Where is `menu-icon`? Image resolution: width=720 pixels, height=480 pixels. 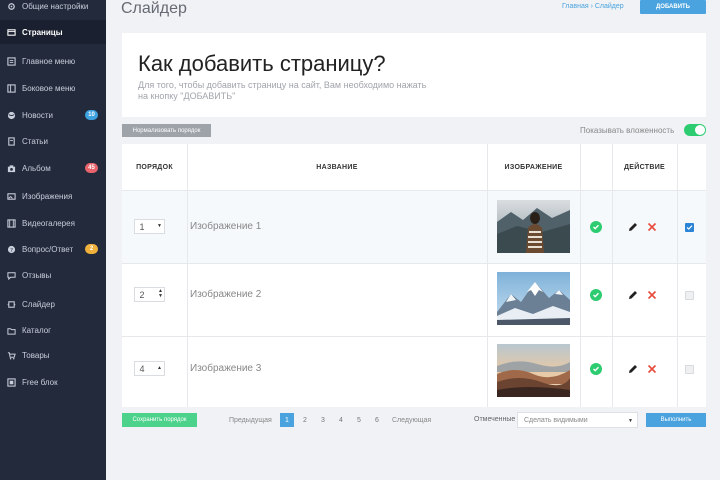 menu-icon is located at coordinates (11, 61).